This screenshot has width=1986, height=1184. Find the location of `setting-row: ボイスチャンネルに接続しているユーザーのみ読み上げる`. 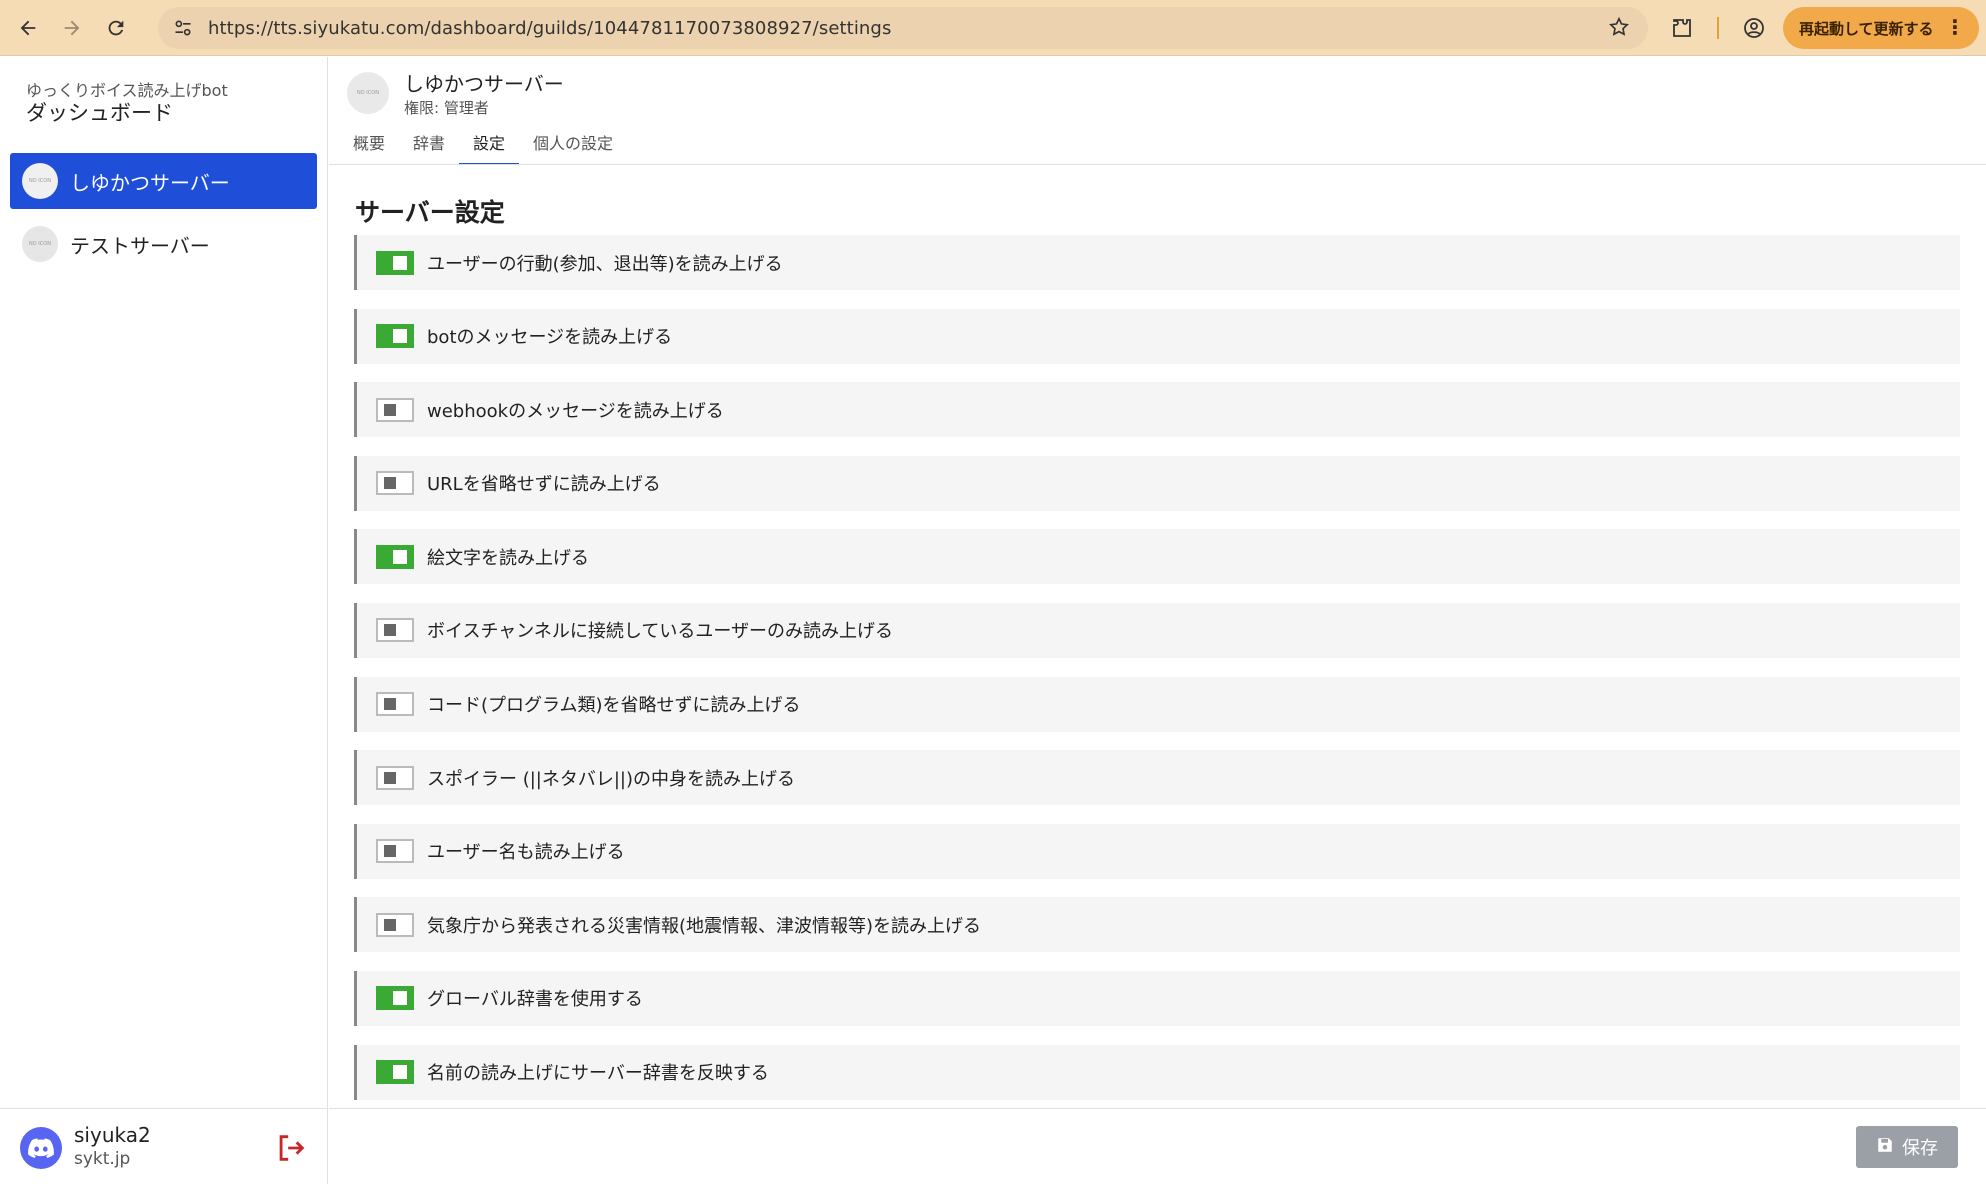

setting-row: ボイスチャンネルに接続しているユーザーのみ読み上げる is located at coordinates (1157, 630).